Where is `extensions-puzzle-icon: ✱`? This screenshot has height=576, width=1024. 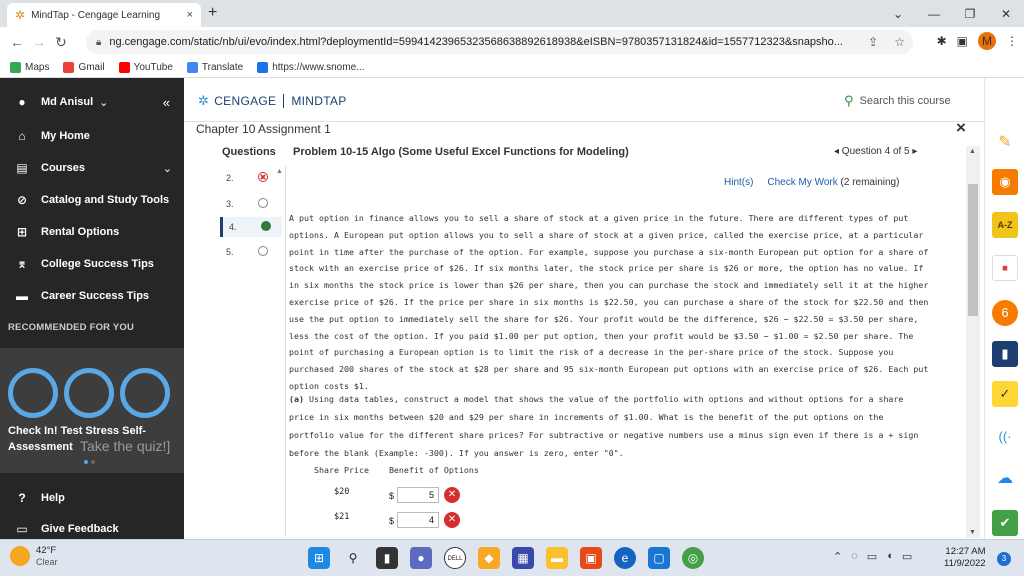 extensions-puzzle-icon: ✱ is located at coordinates (942, 41).